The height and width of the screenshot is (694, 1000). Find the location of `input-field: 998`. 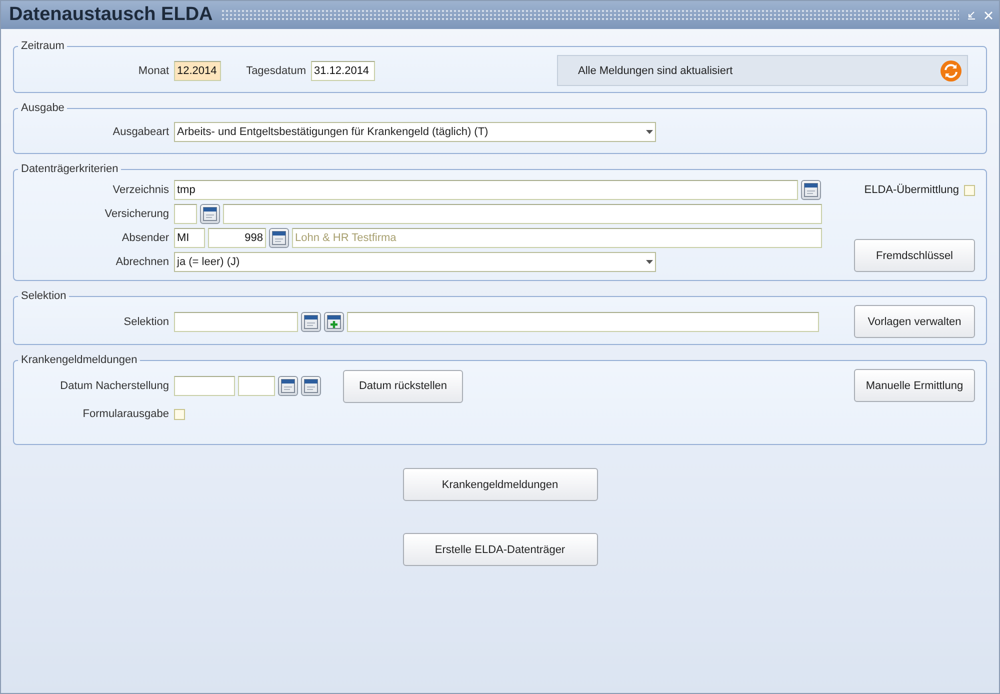

input-field: 998 is located at coordinates (237, 238).